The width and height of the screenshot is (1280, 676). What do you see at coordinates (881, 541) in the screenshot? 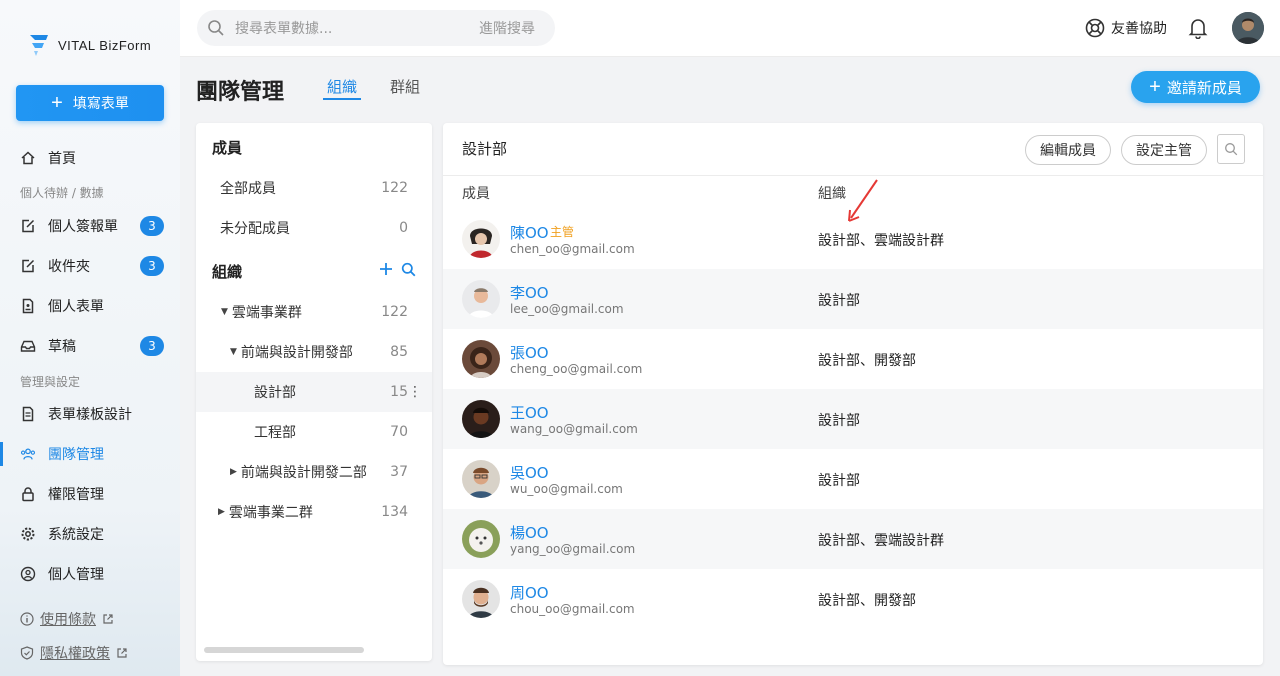
I see `member-org: 設計部、雲端設計群` at bounding box center [881, 541].